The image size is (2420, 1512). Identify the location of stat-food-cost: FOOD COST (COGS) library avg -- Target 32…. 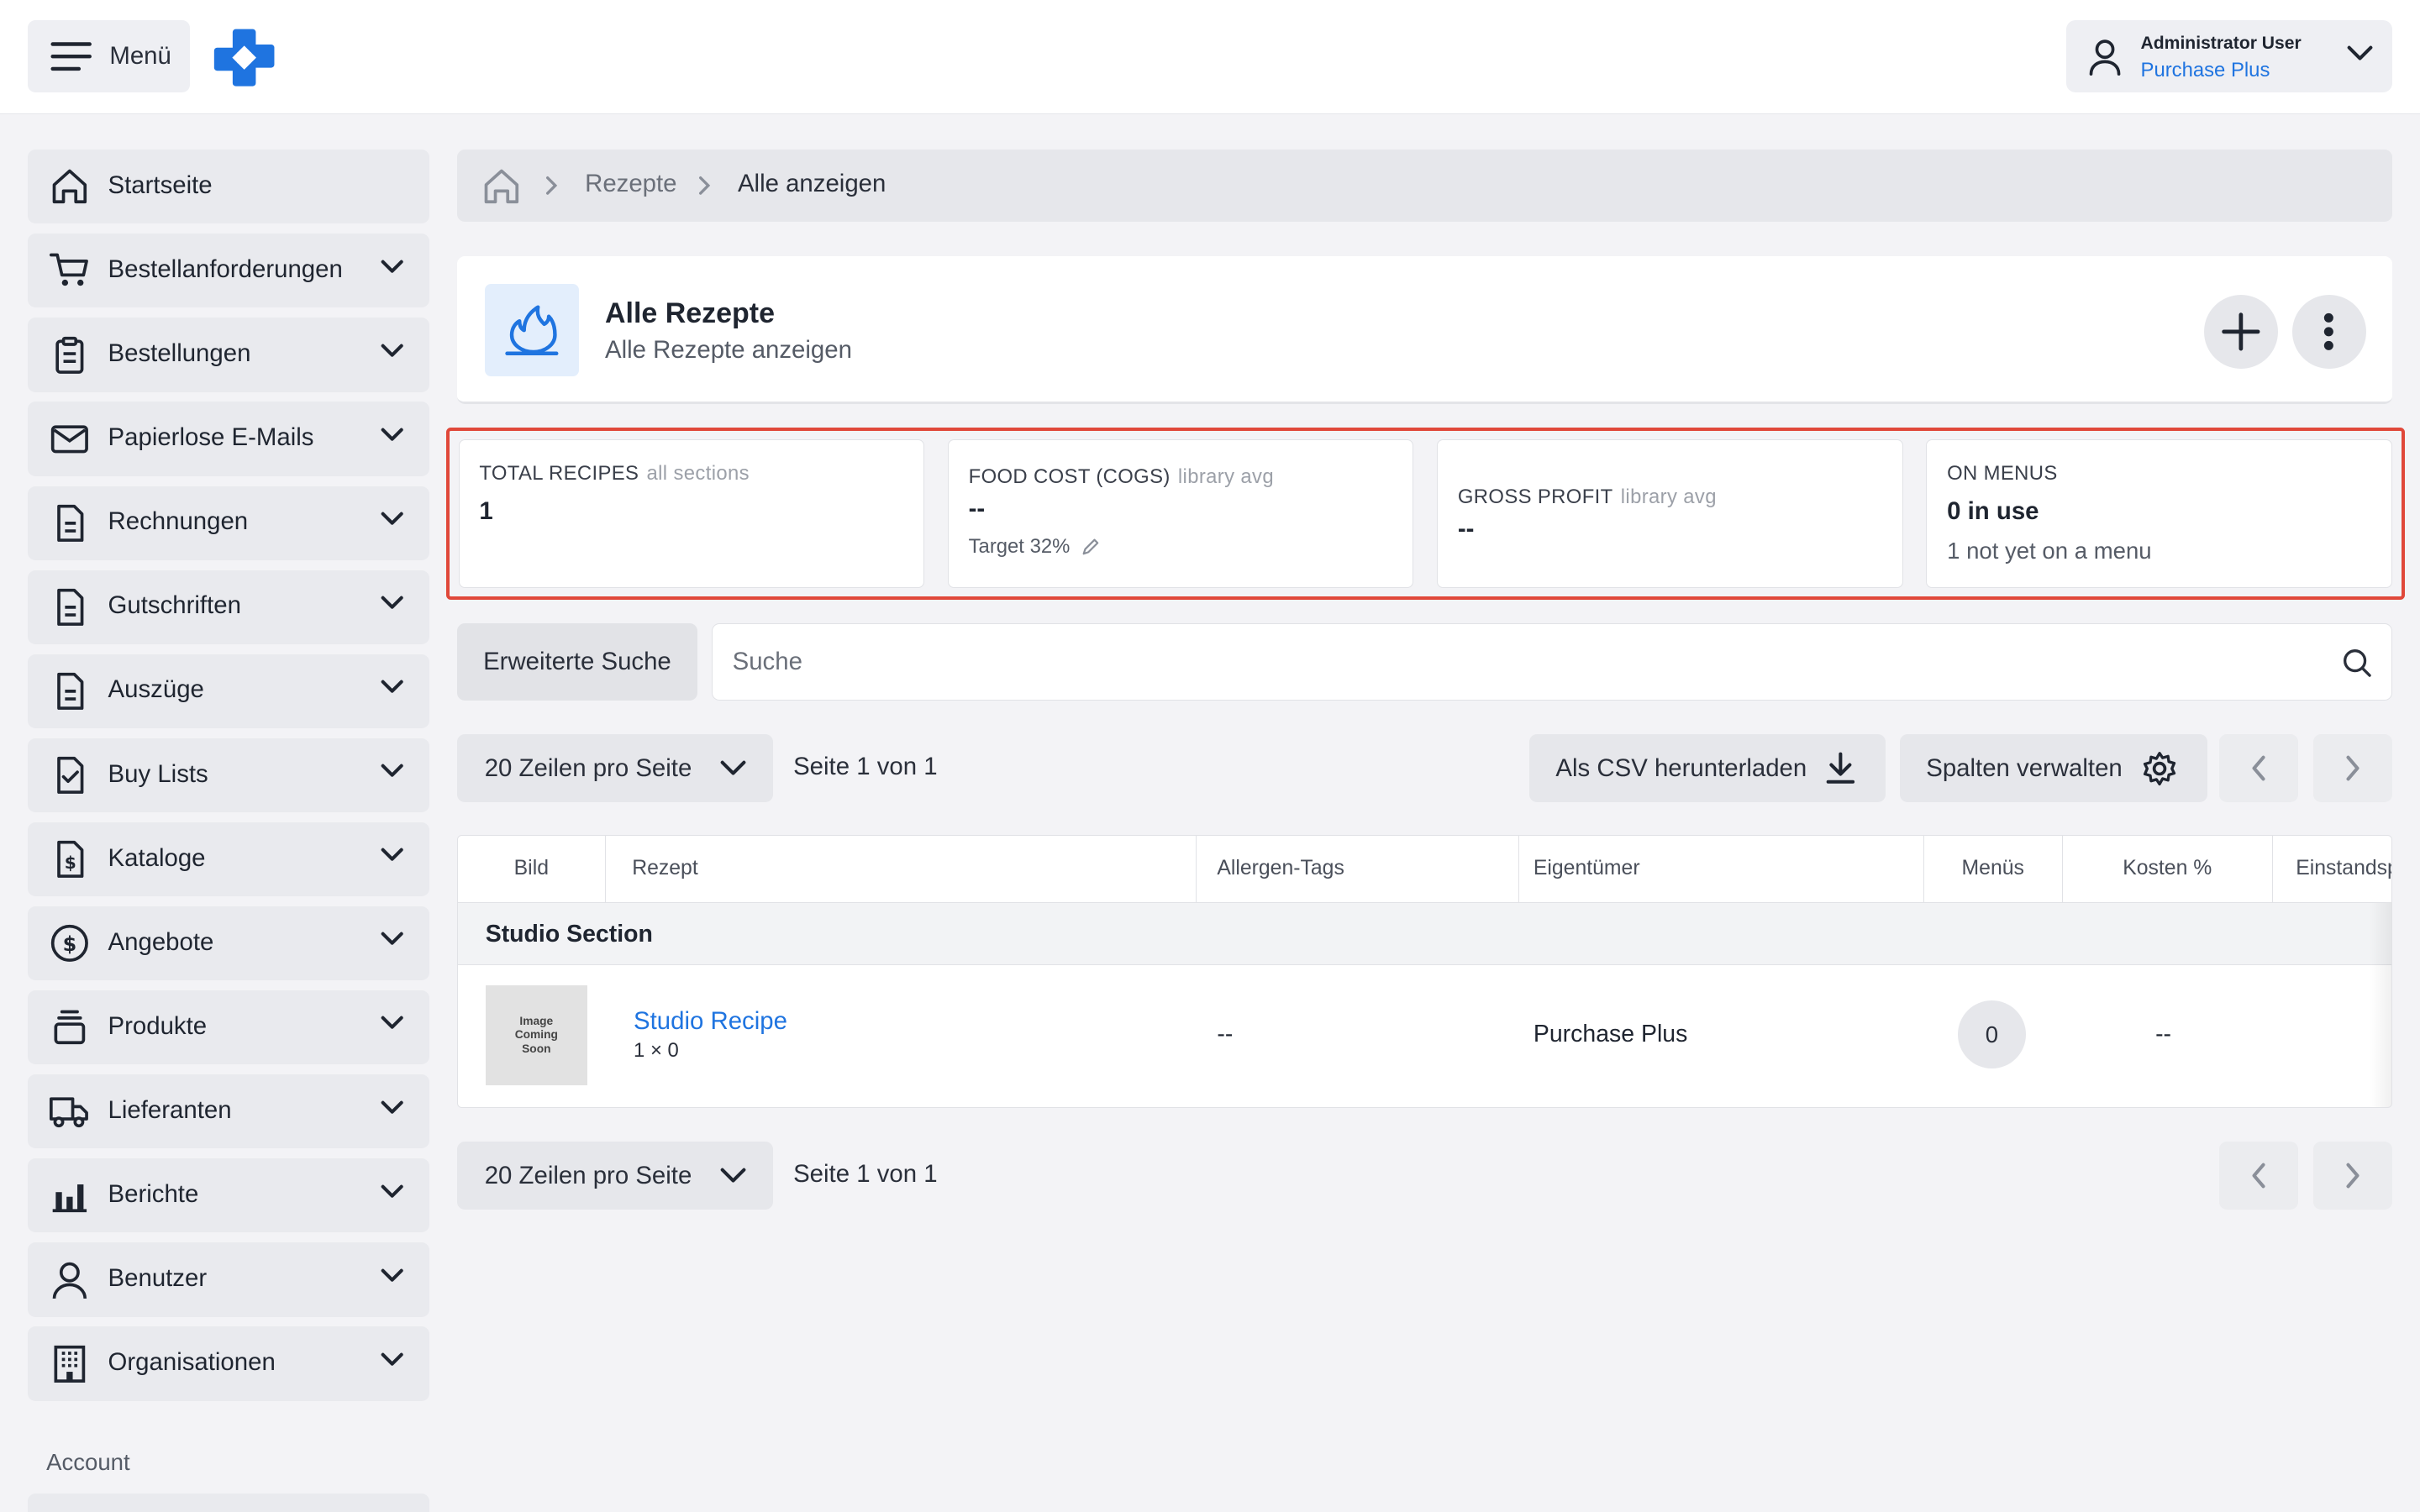
(1180, 513).